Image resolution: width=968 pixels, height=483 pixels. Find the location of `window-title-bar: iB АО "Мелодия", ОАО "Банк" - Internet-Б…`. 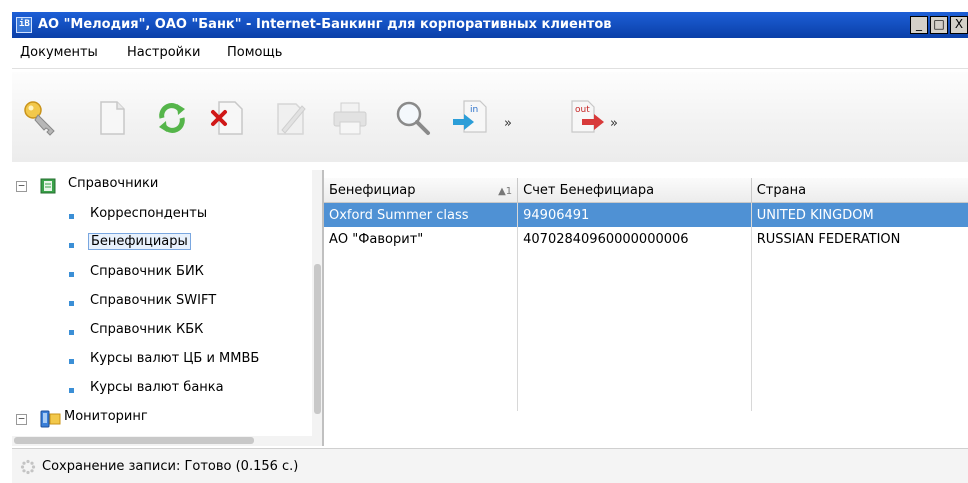

window-title-bar: iB АО "Мелодия", ОАО "Банк" - Internet-Б… is located at coordinates (490, 25).